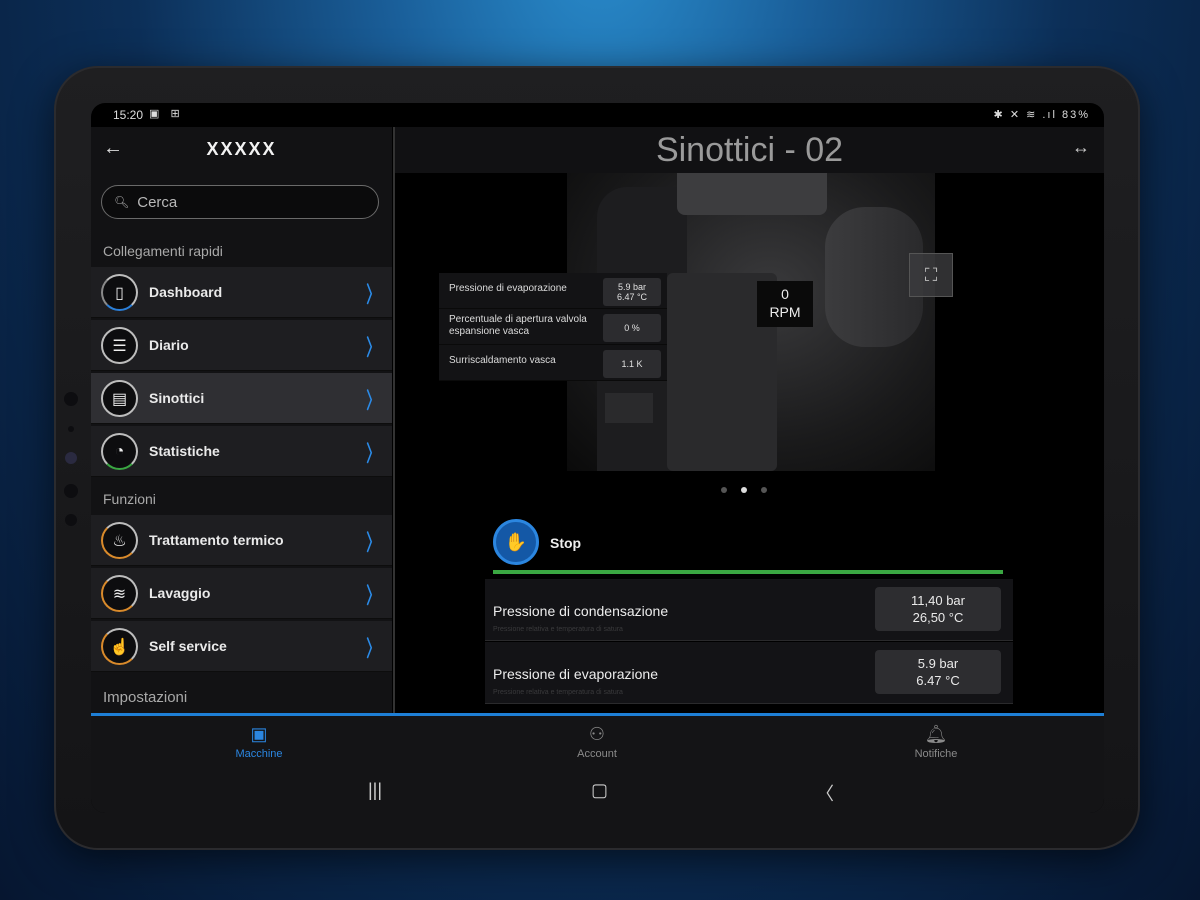  I want to click on sidebar-item-label: Dashboard, so click(186, 292).